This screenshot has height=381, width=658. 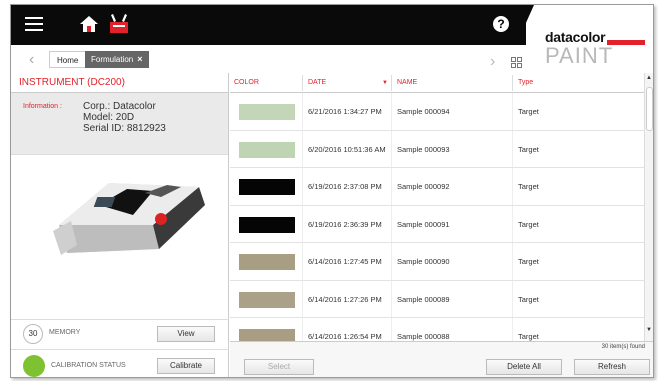 I want to click on row-name: Sample 000094, so click(x=423, y=111).